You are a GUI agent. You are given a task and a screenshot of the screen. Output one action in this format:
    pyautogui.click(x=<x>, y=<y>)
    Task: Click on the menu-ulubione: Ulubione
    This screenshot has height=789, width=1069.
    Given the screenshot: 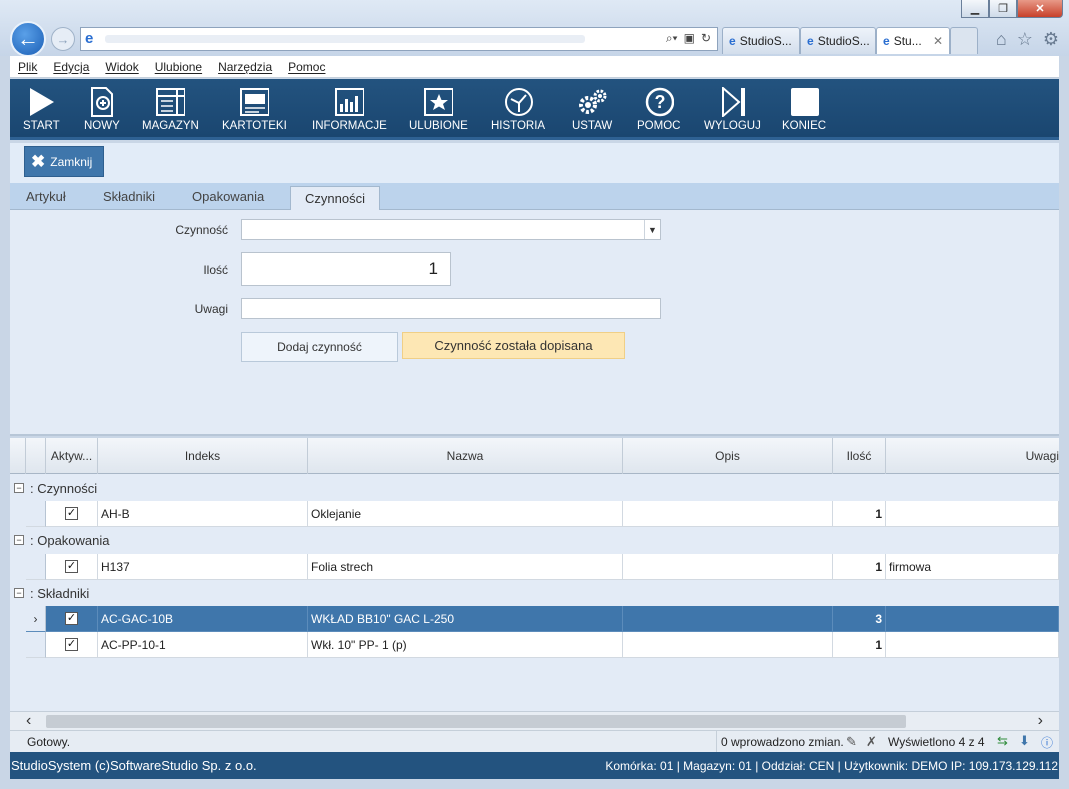 What is the action you would take?
    pyautogui.click(x=178, y=67)
    